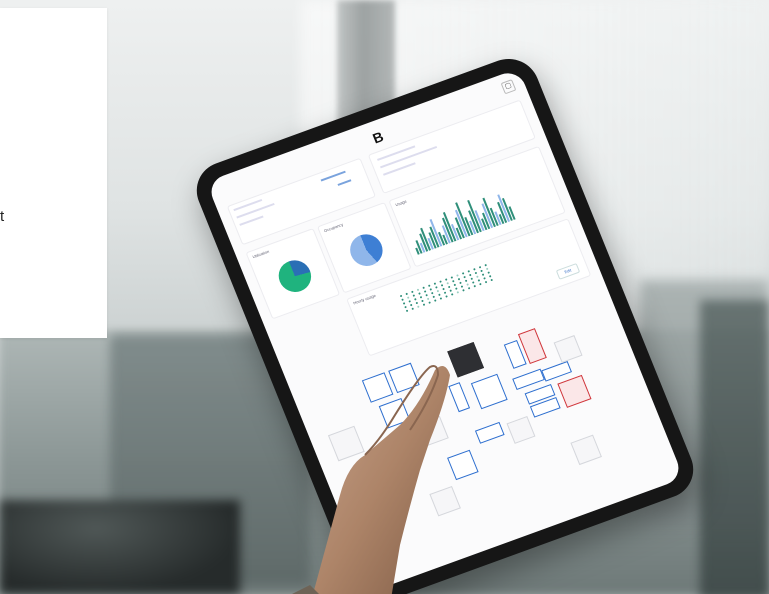  What do you see at coordinates (294, 276) in the screenshot?
I see `pie-chart-green` at bounding box center [294, 276].